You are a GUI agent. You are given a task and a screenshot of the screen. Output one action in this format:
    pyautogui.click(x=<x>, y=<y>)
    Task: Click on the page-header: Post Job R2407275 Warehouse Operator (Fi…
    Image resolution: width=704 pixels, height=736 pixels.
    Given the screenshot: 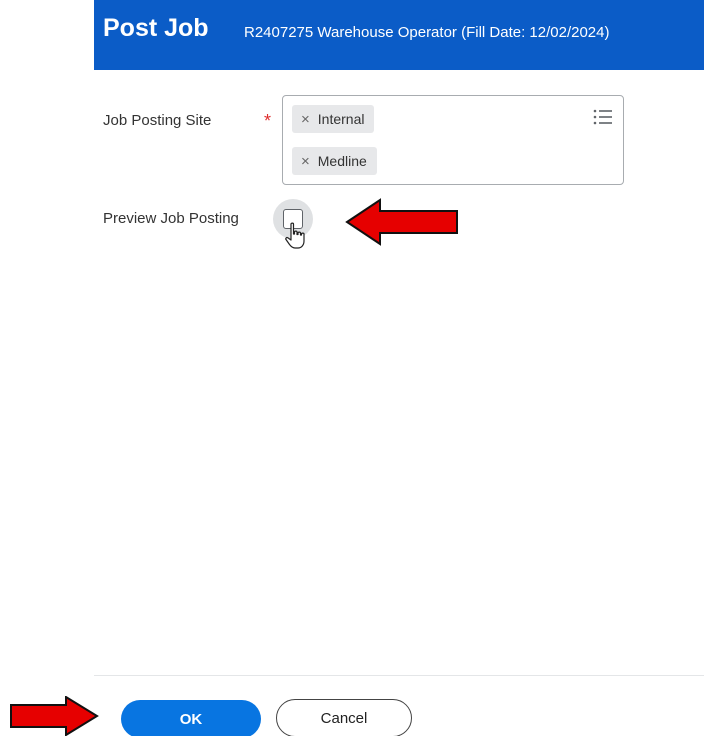 What is the action you would take?
    pyautogui.click(x=399, y=35)
    